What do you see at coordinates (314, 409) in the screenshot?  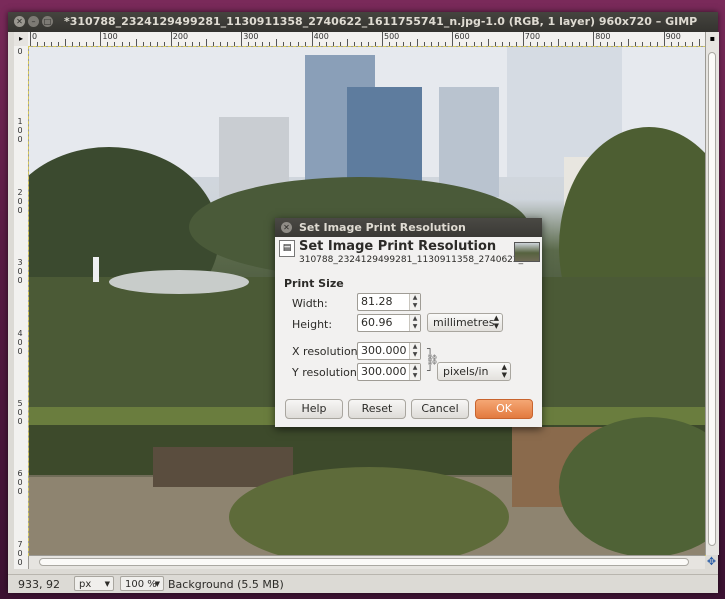 I see `help-button: Help` at bounding box center [314, 409].